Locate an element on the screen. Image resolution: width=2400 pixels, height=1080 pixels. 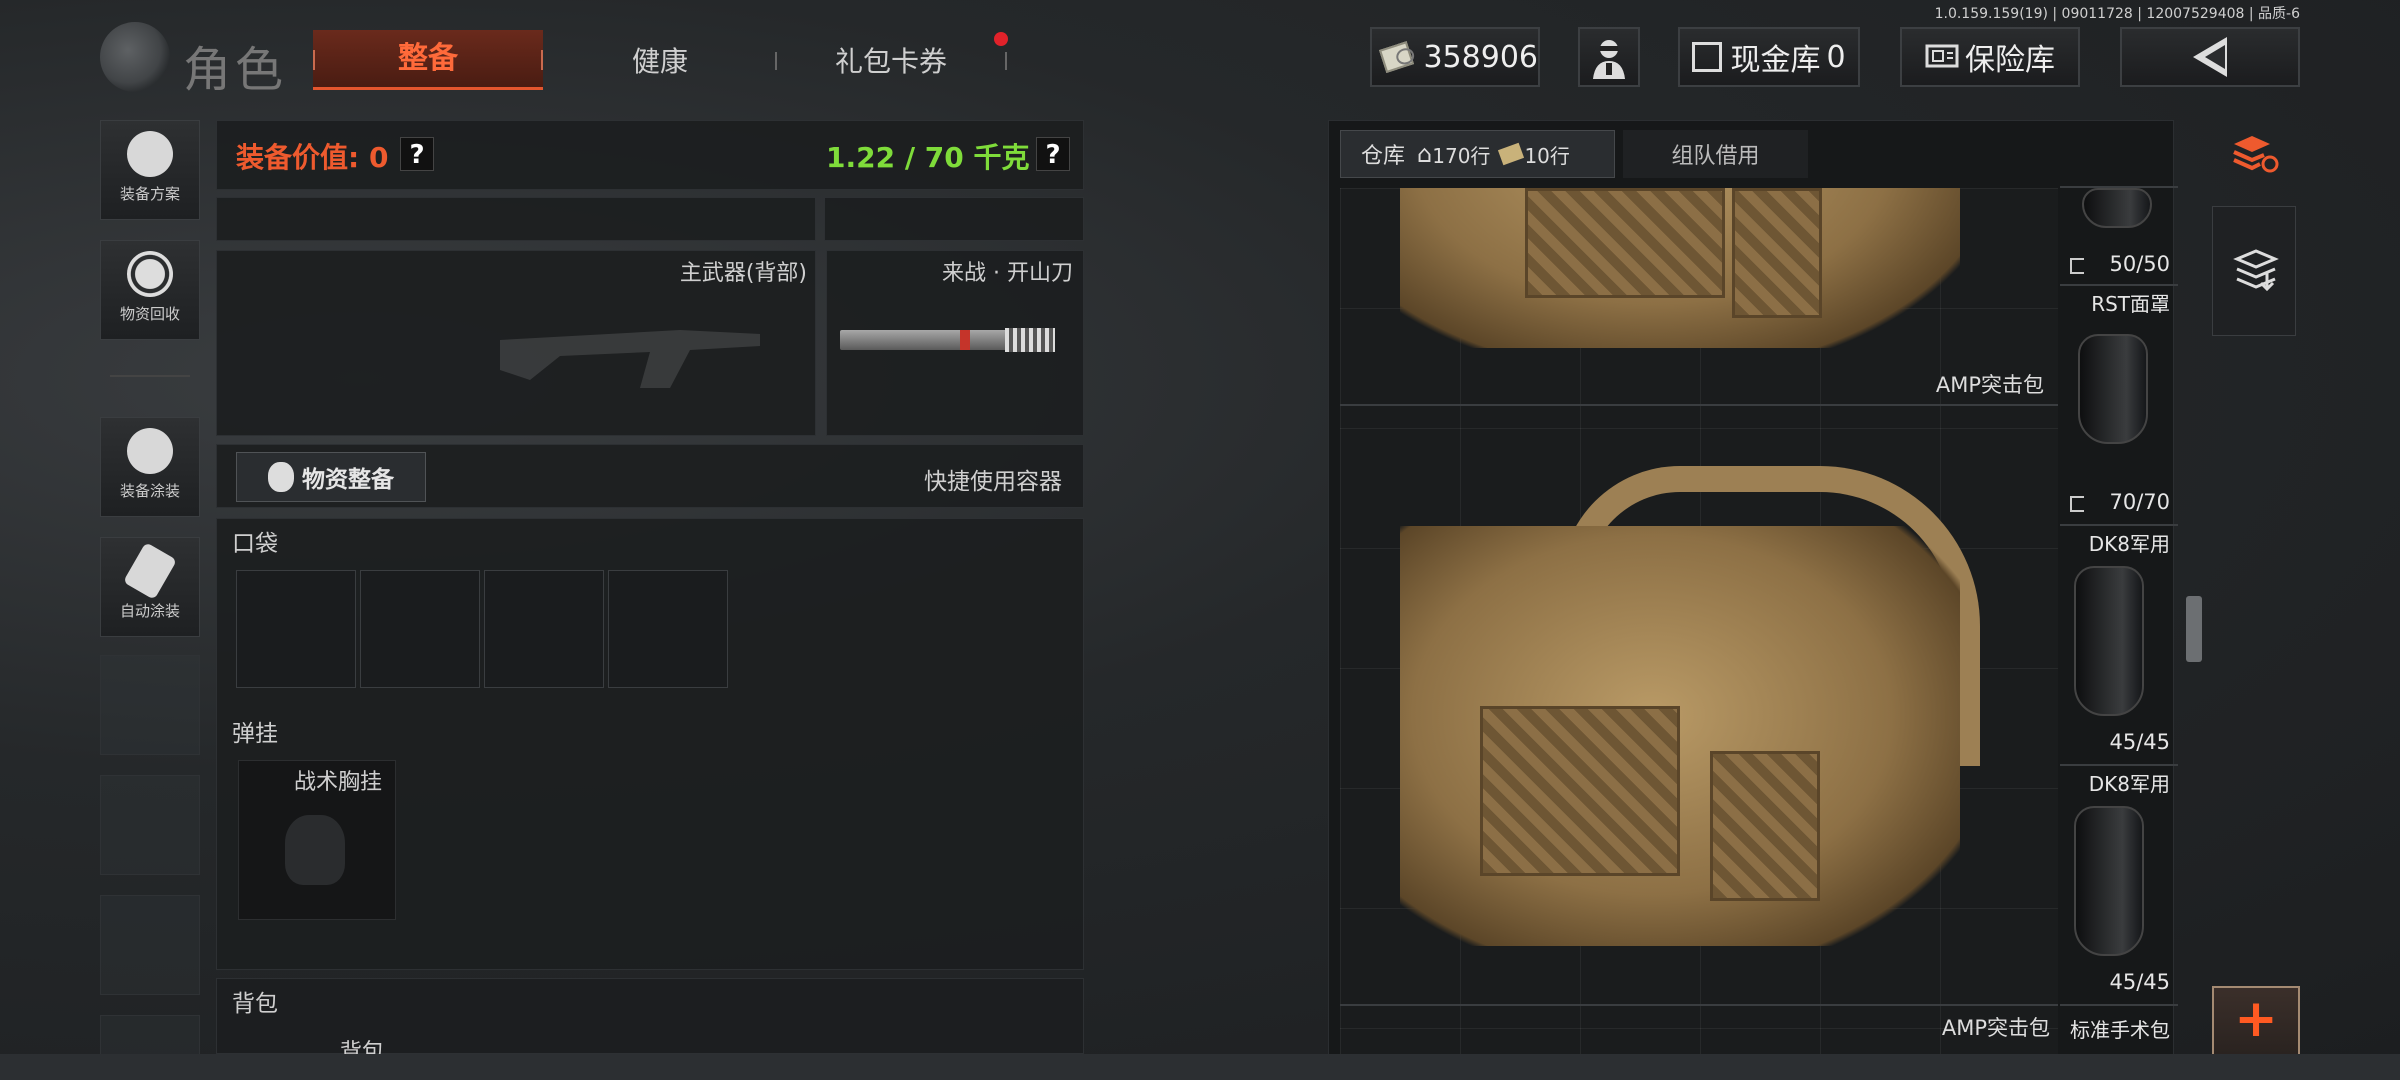
currency-amount: 358906 is located at coordinates (1480, 57).